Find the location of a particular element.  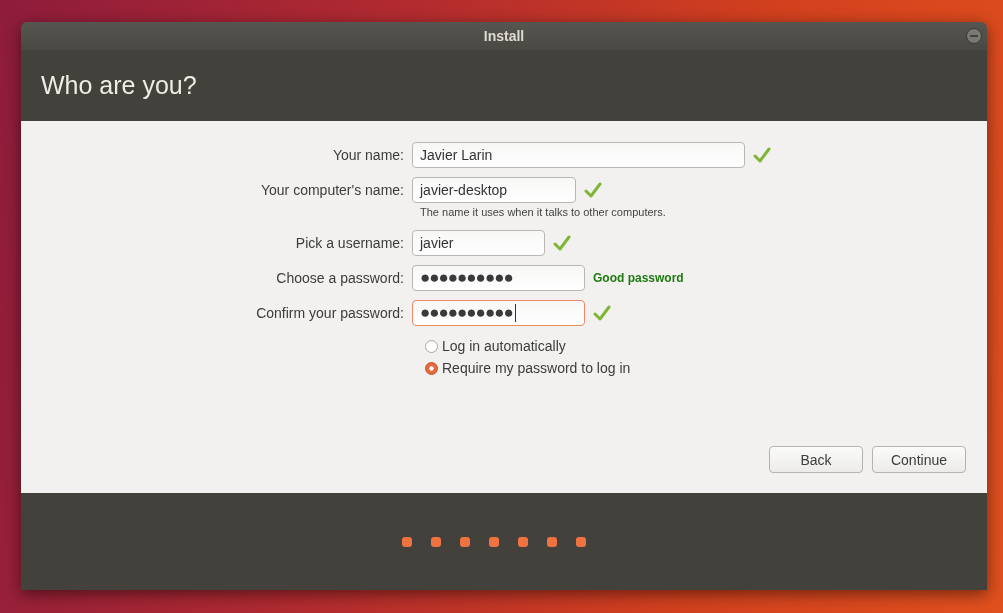

minimize-icon is located at coordinates (974, 36).